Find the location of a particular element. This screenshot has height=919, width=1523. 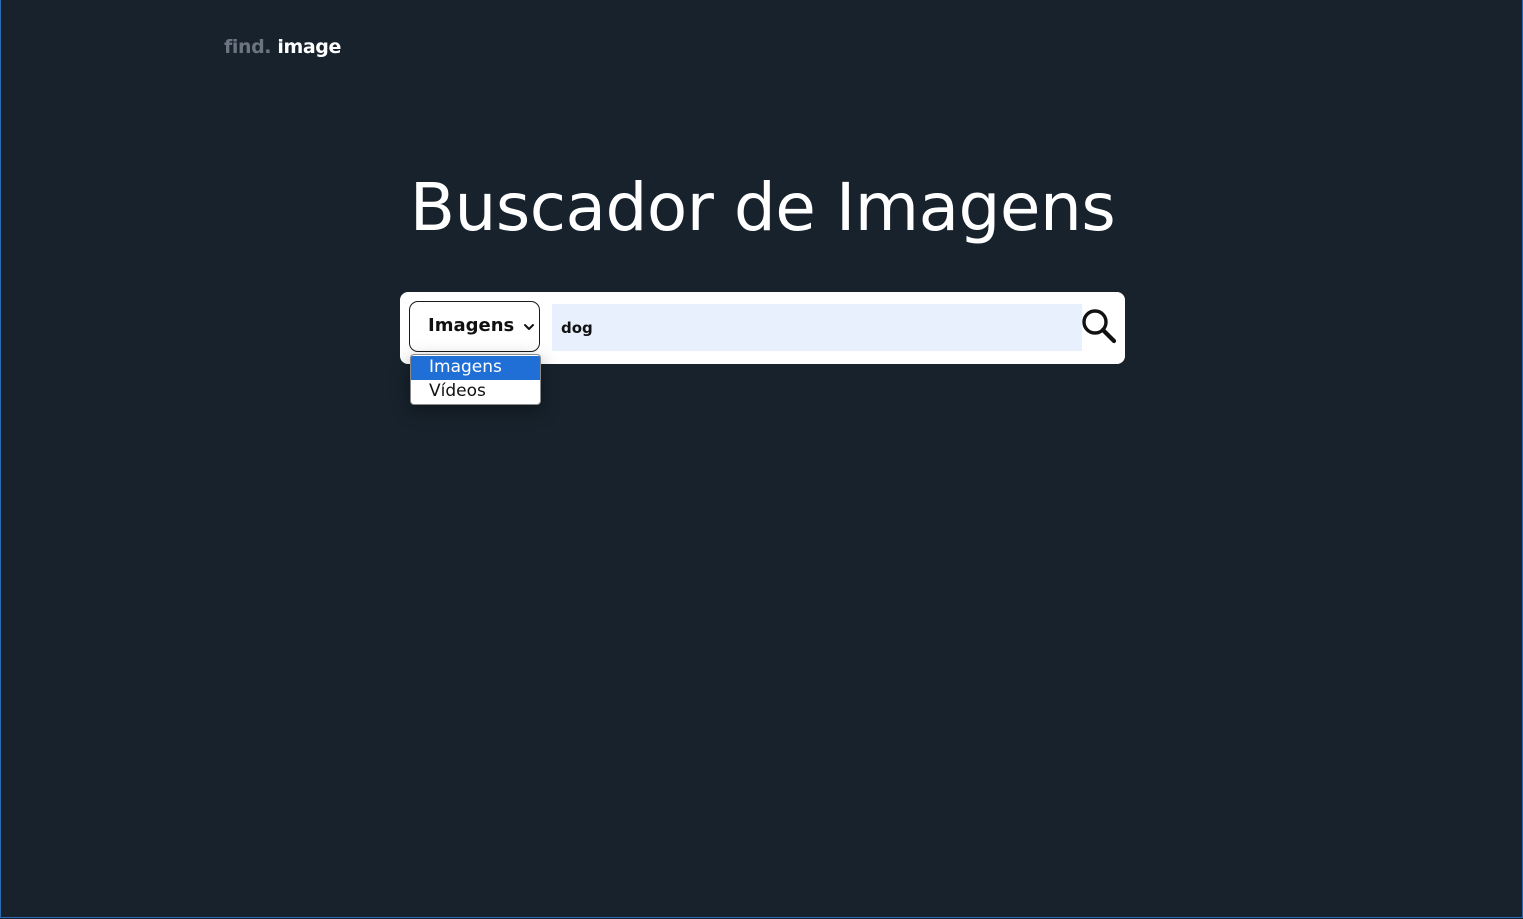

logo-find-text: find. is located at coordinates (248, 47).